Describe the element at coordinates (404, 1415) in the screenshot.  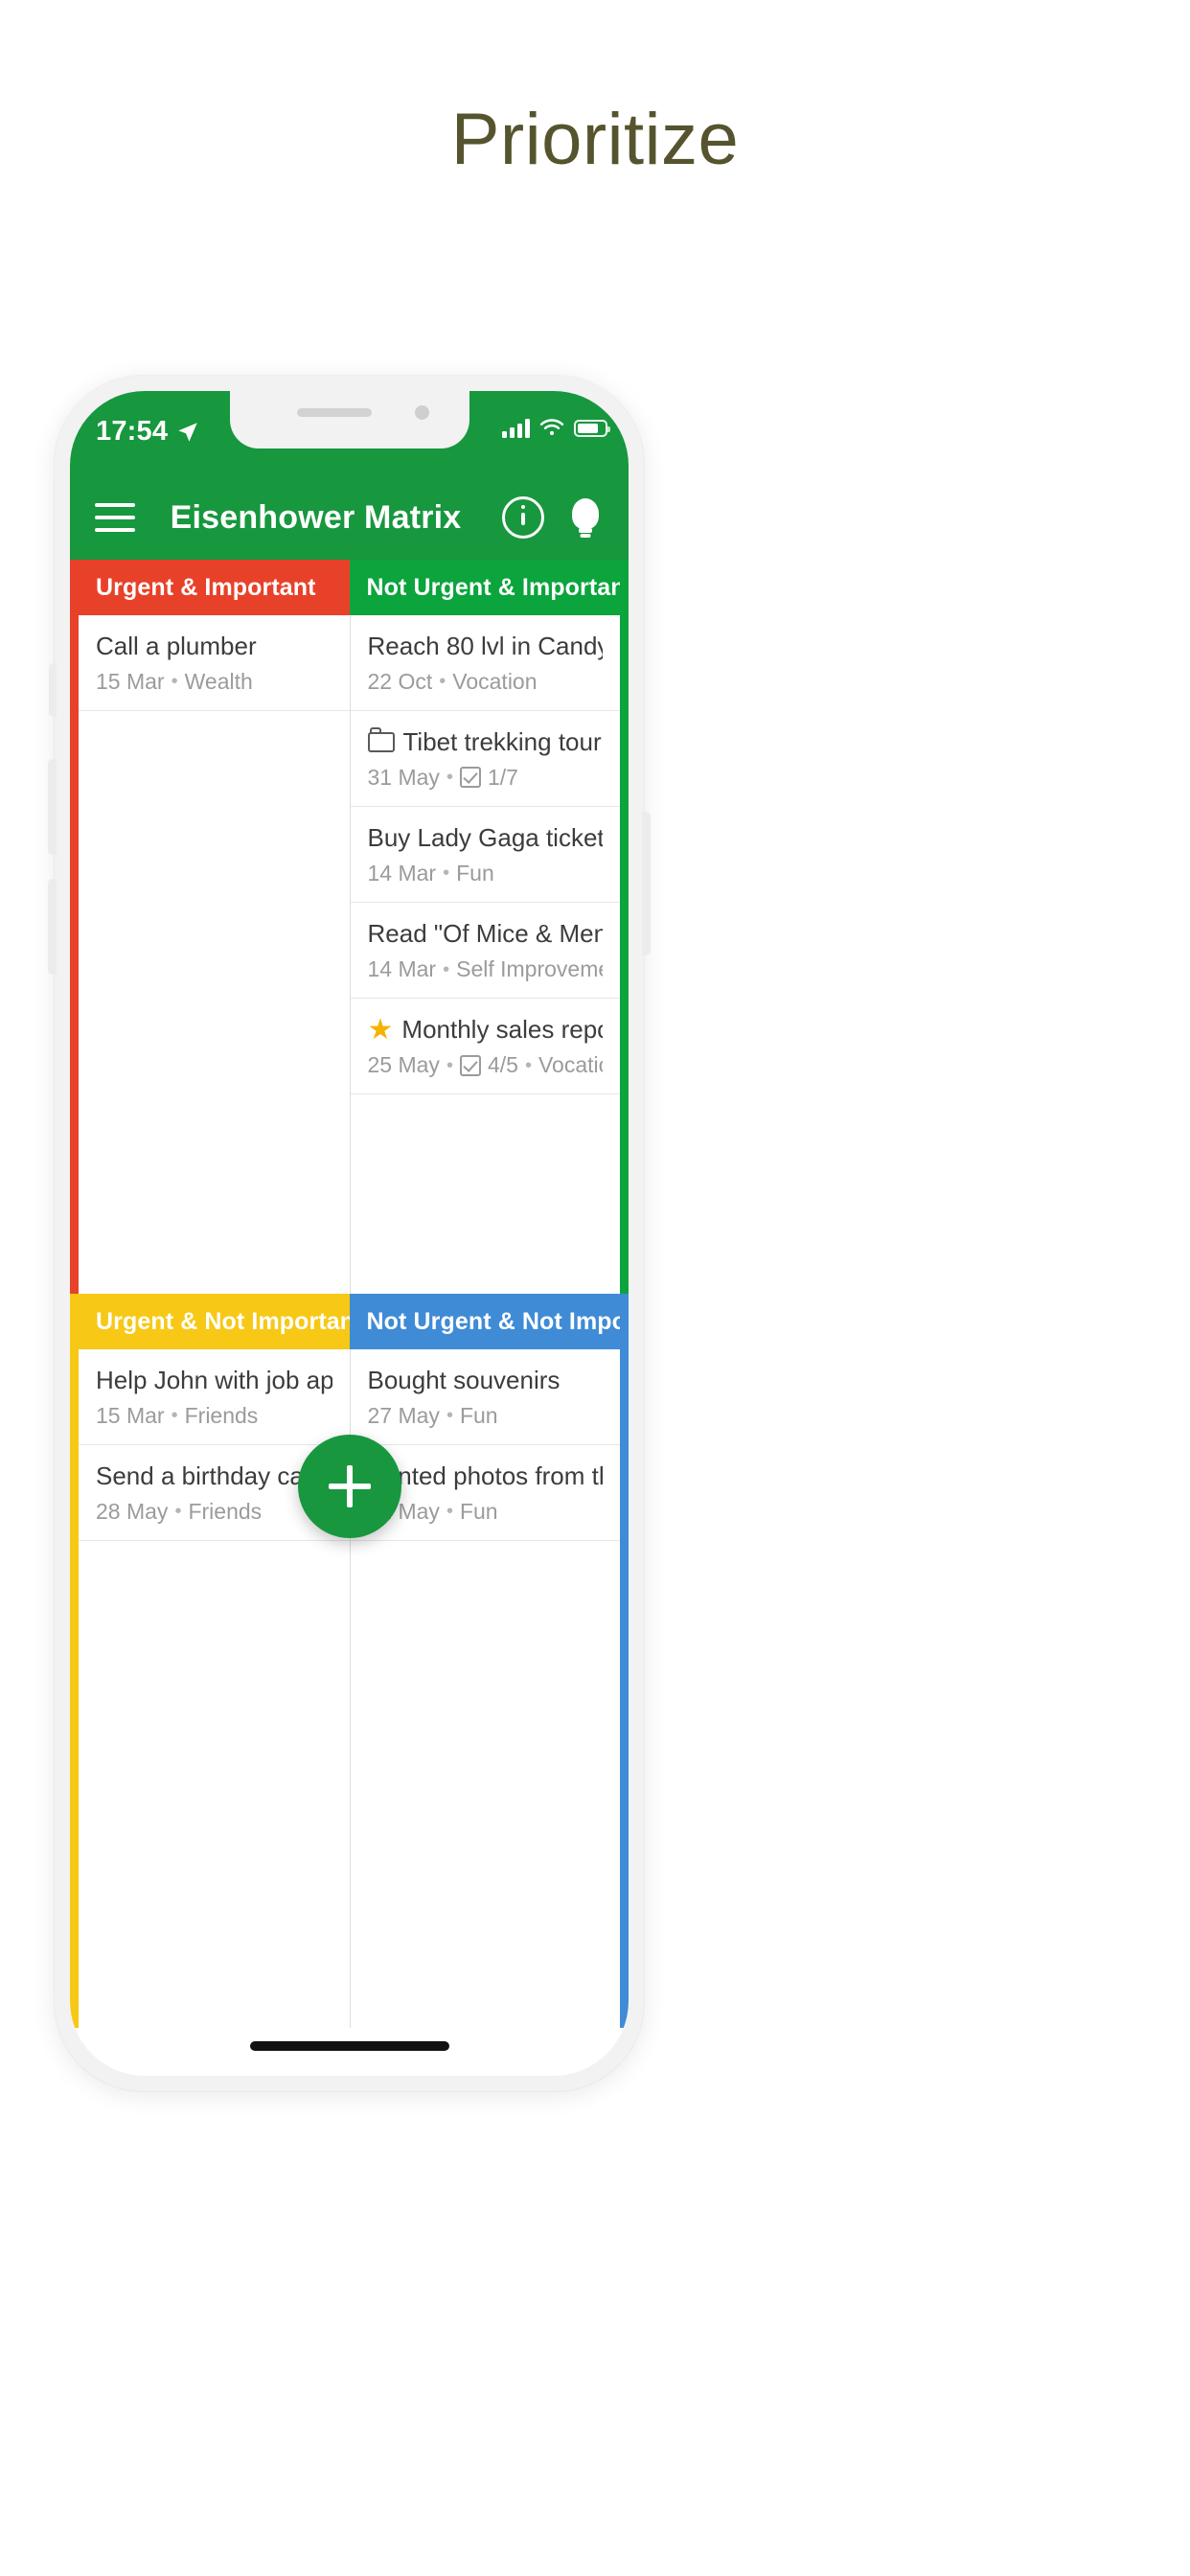
I see `task-date: 27 May` at that location.